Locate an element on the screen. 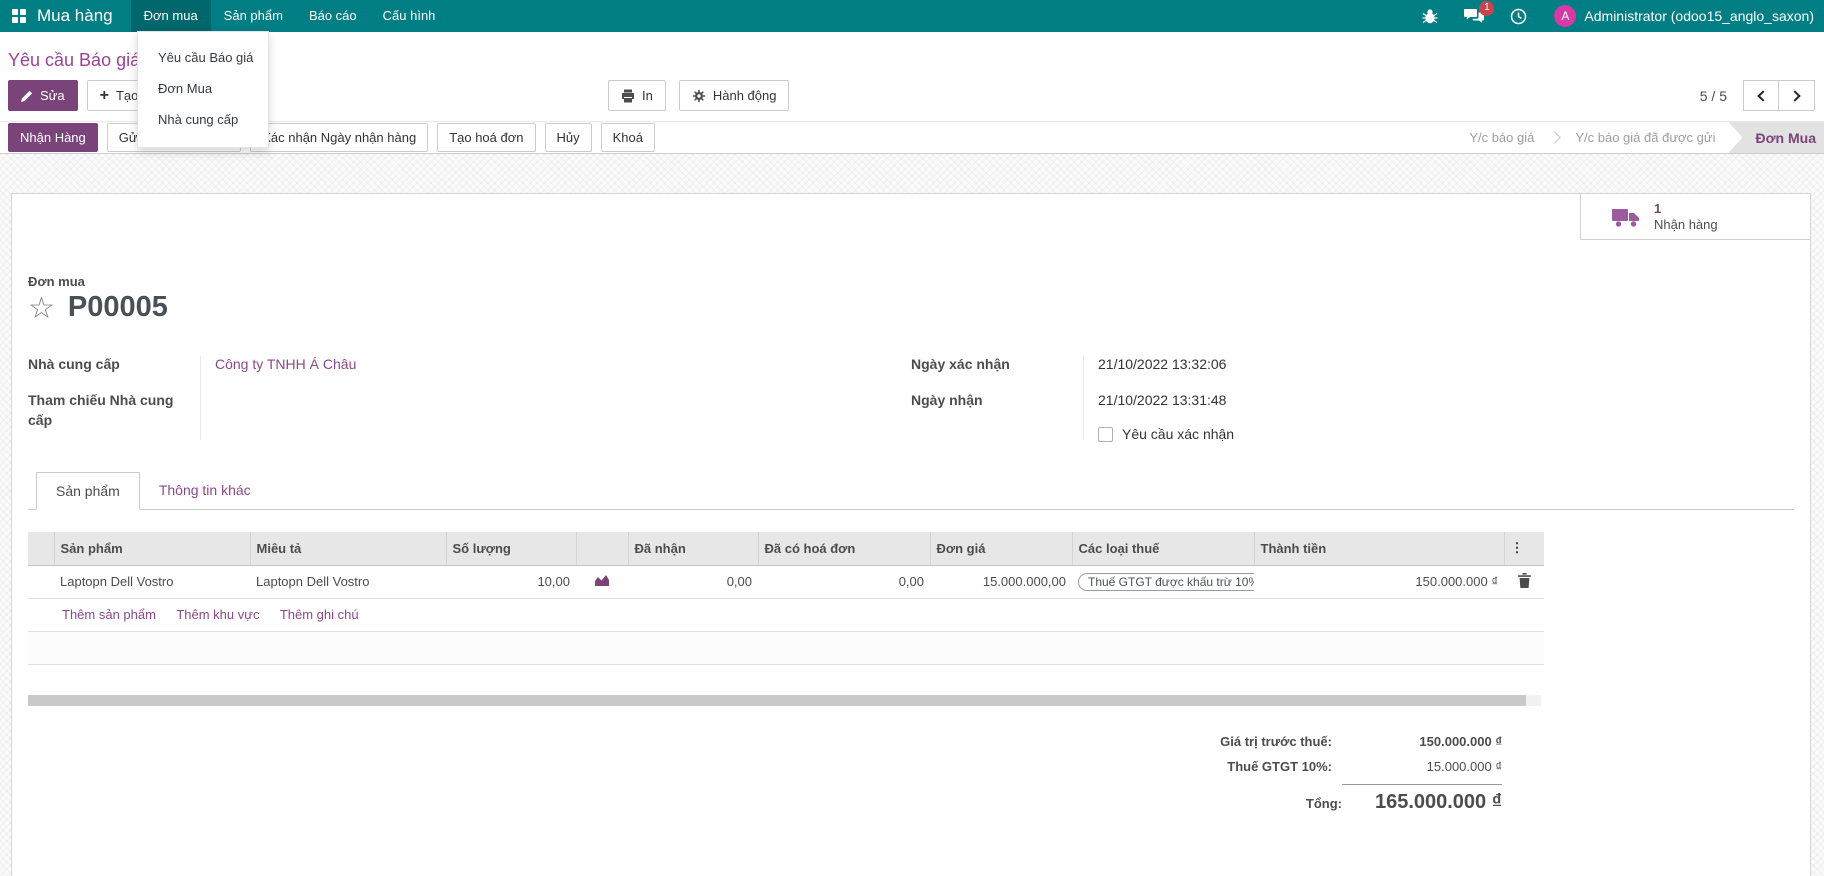 Image resolution: width=1824 pixels, height=876 pixels. delete-row-trash-icon is located at coordinates (1524, 582).